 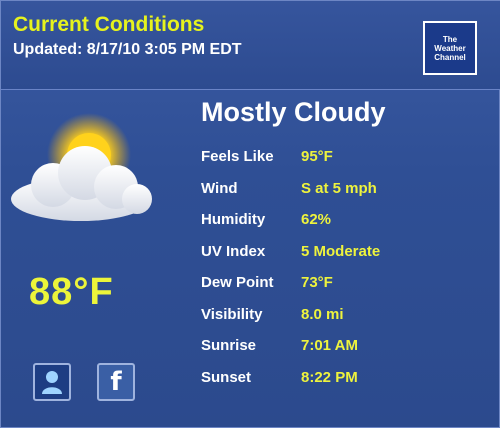 What do you see at coordinates (219, 188) in the screenshot?
I see `detail-label: Wind` at bounding box center [219, 188].